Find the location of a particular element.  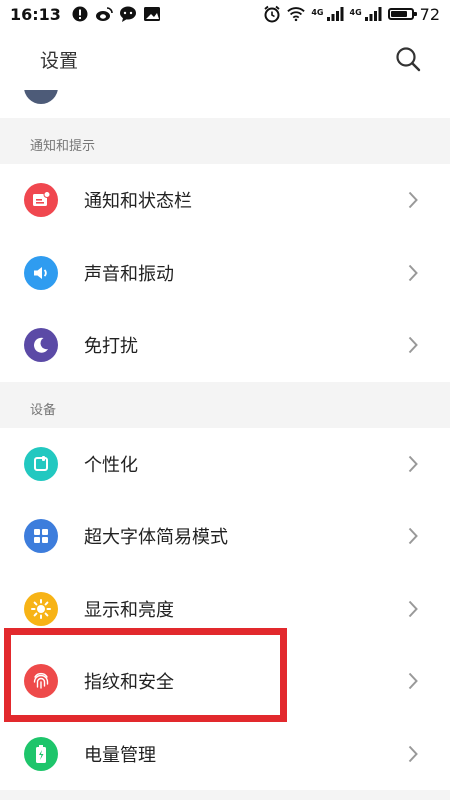

section-header-notifications: 通知和提示 is located at coordinates (225, 141).